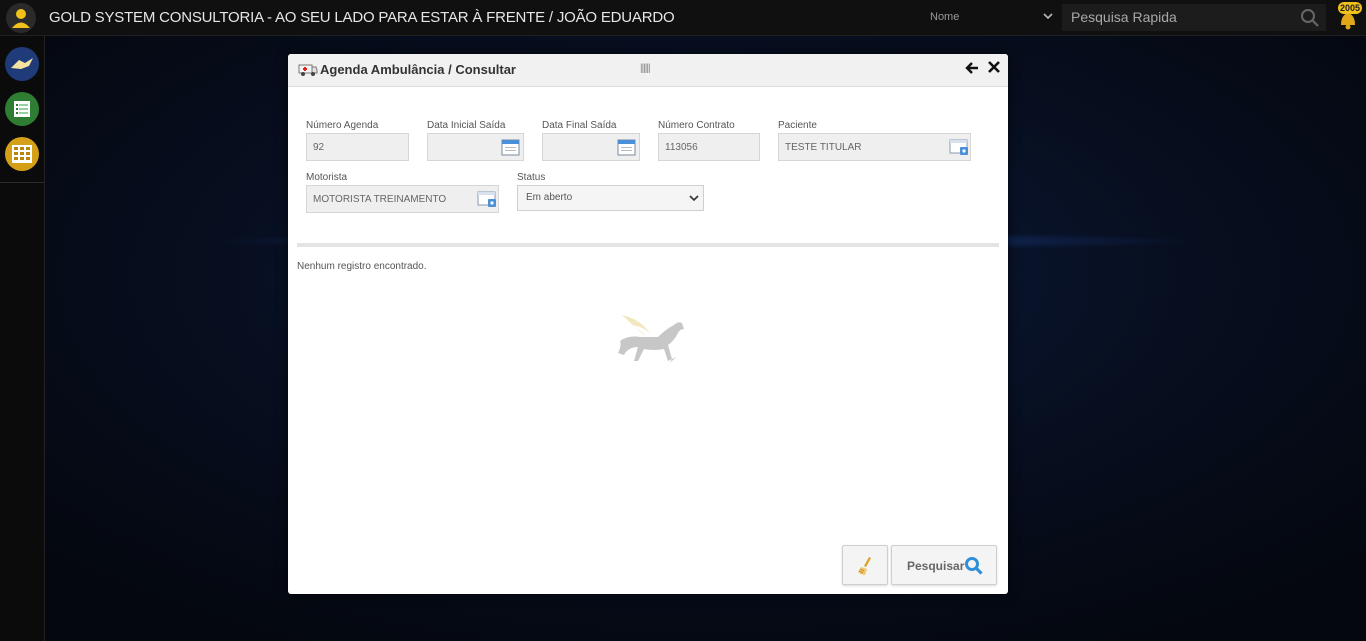 This screenshot has height=641, width=1366. Describe the element at coordinates (380, 199) in the screenshot. I see `motorista-value: MOTORISTA TREINAMENTO` at that location.